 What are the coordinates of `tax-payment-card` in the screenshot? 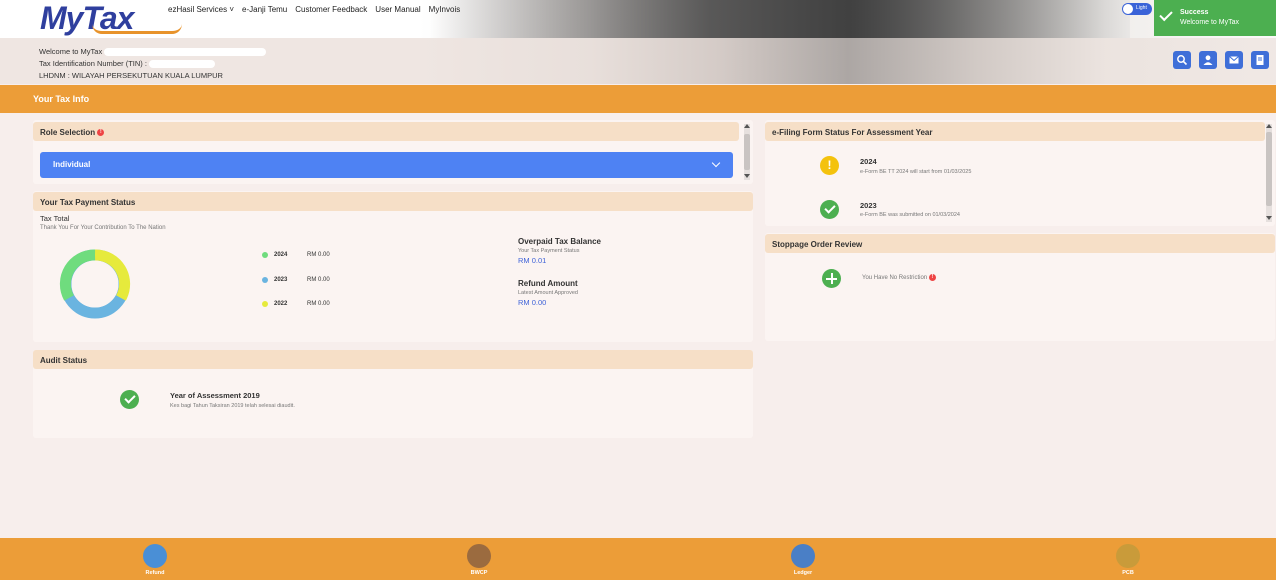 It's located at (393, 266).